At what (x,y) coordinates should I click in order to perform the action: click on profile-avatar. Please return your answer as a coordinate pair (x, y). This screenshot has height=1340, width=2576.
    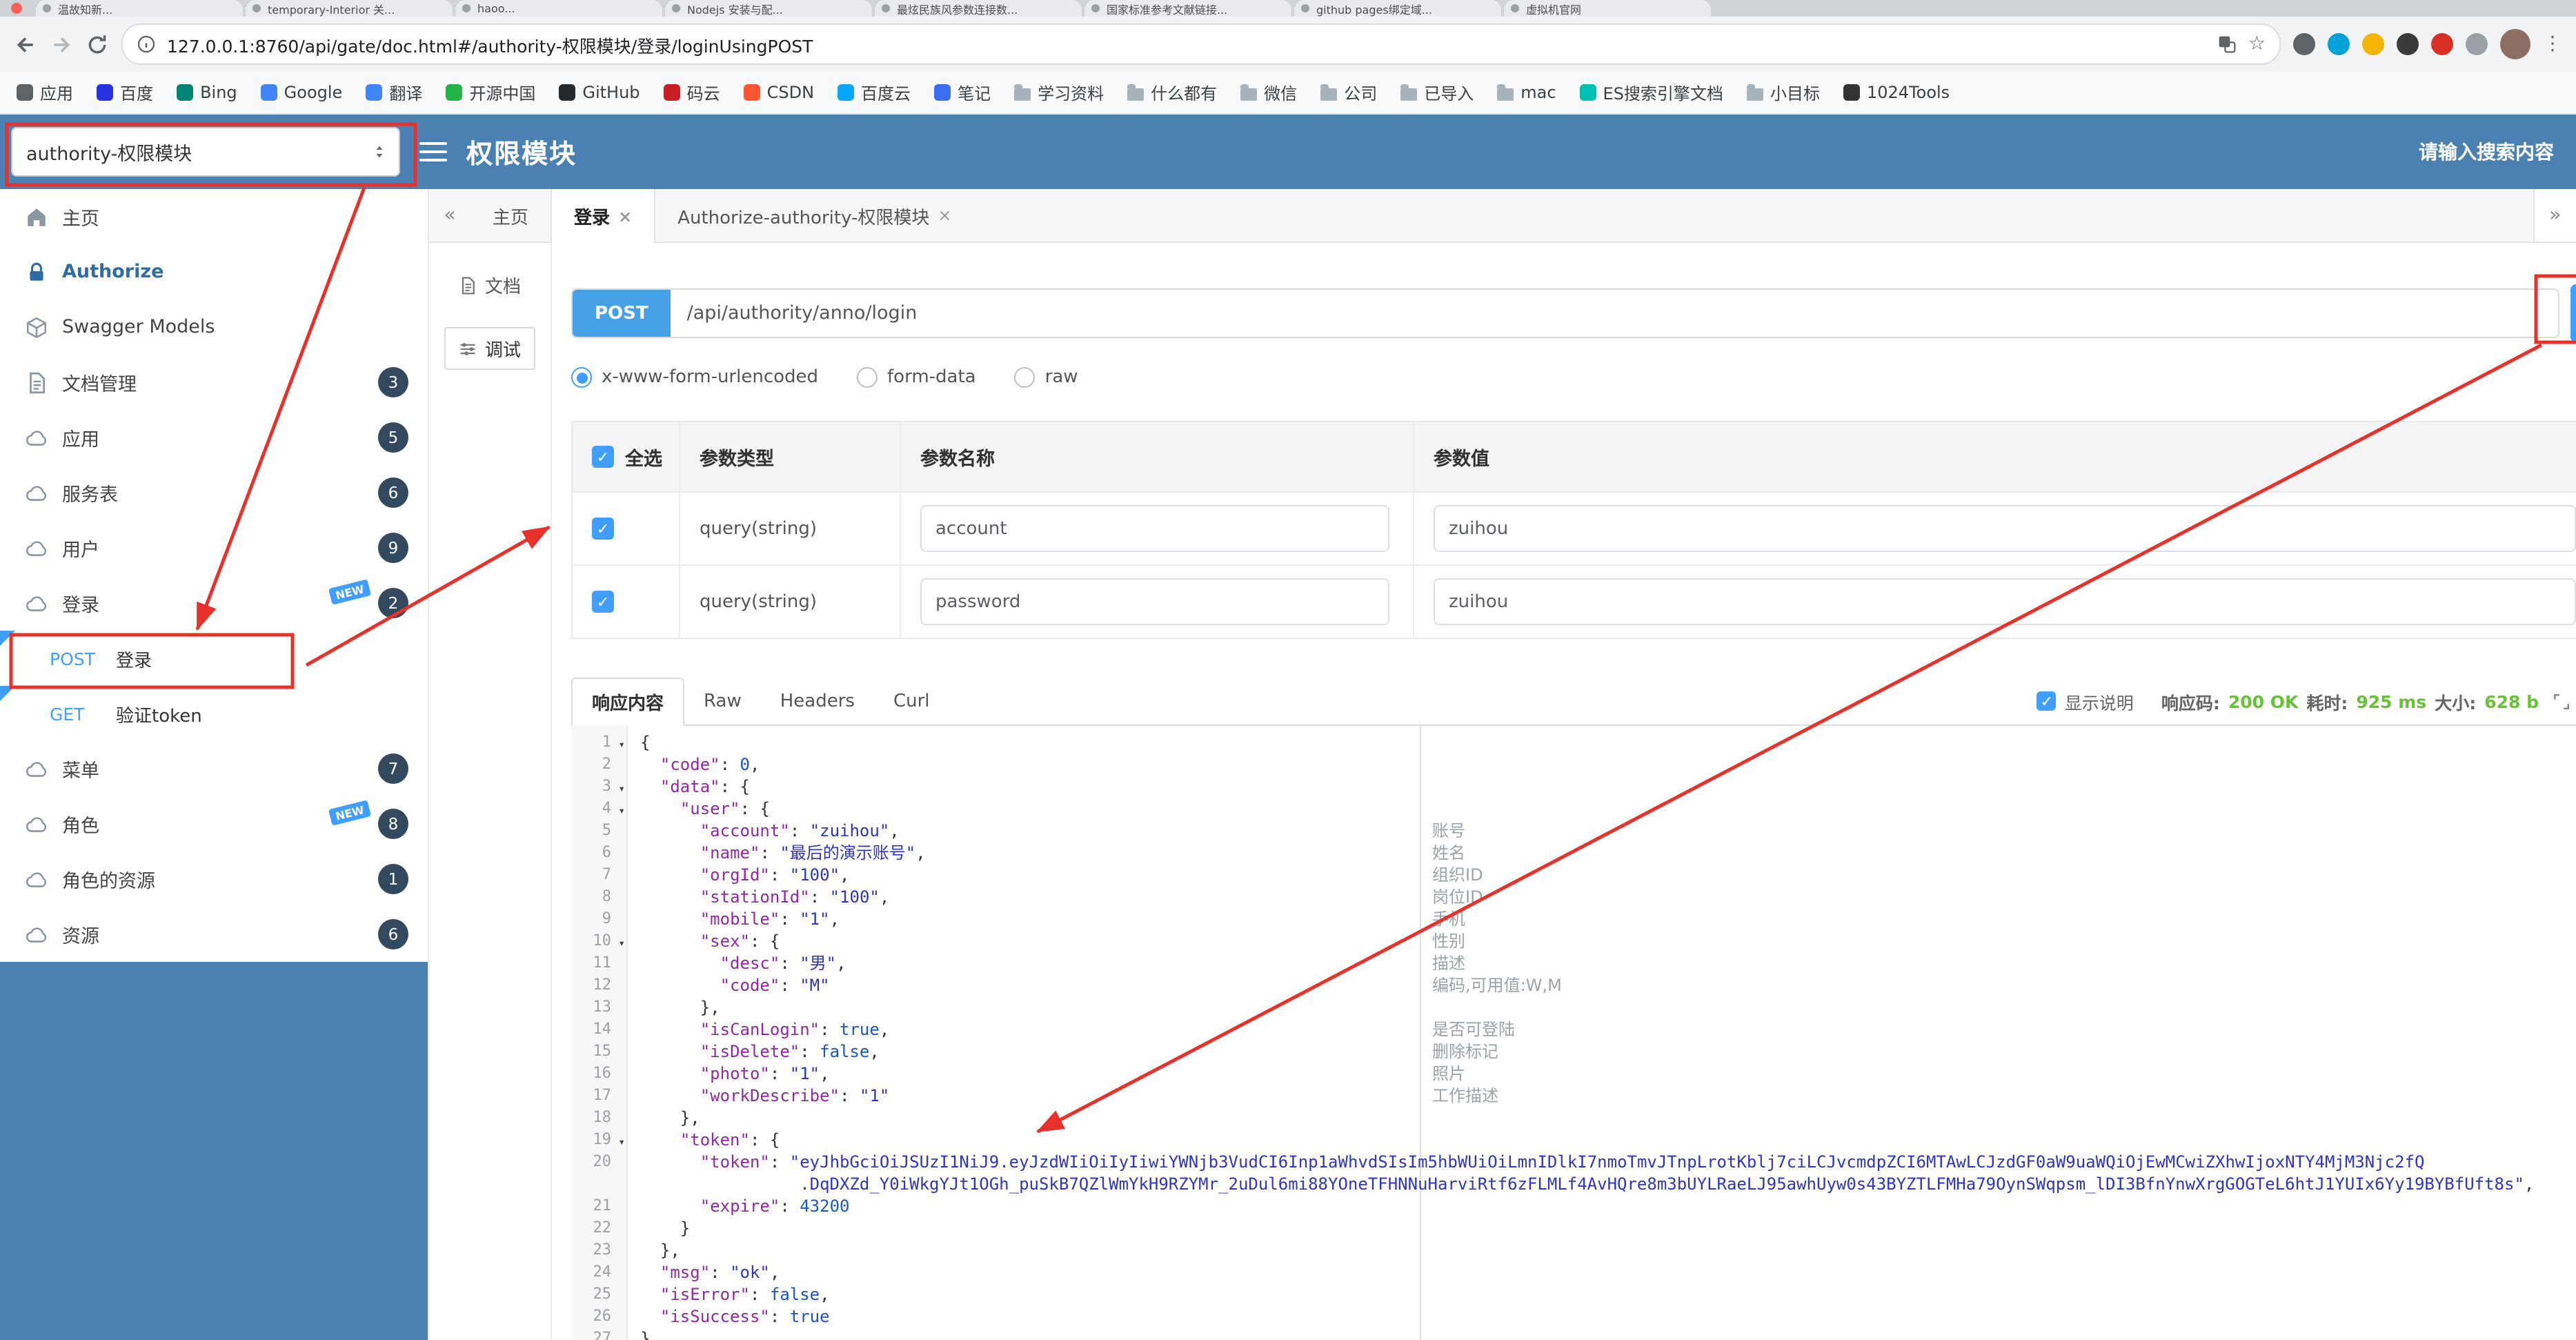
    Looking at the image, I should click on (2515, 44).